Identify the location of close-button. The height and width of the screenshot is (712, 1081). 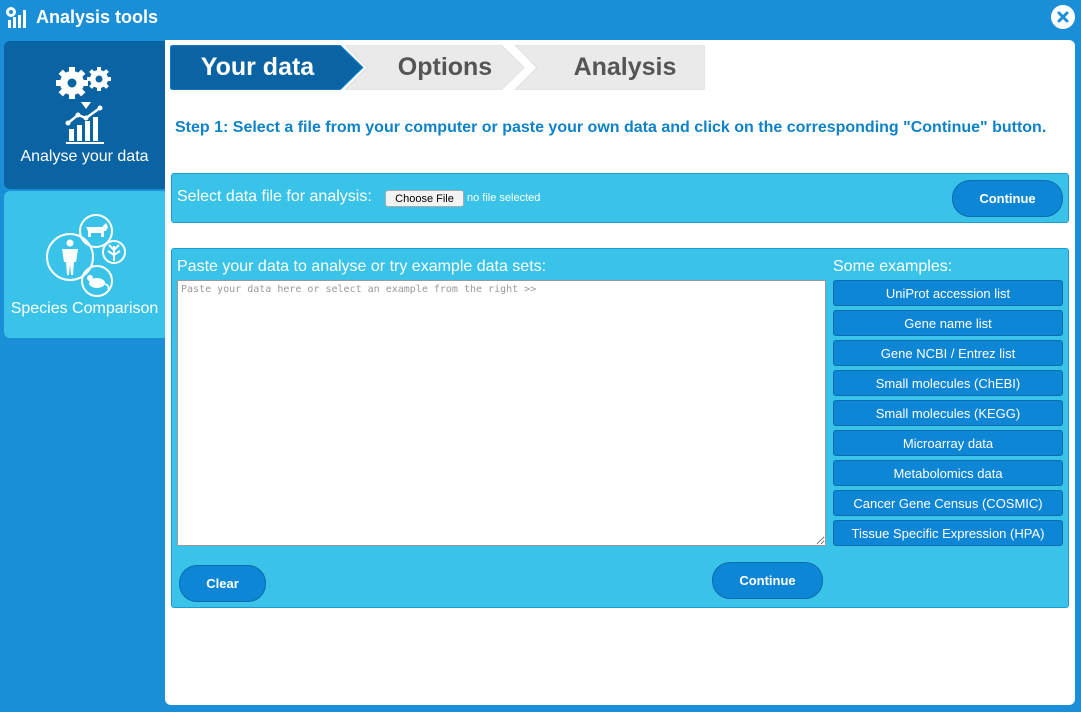
(1063, 17).